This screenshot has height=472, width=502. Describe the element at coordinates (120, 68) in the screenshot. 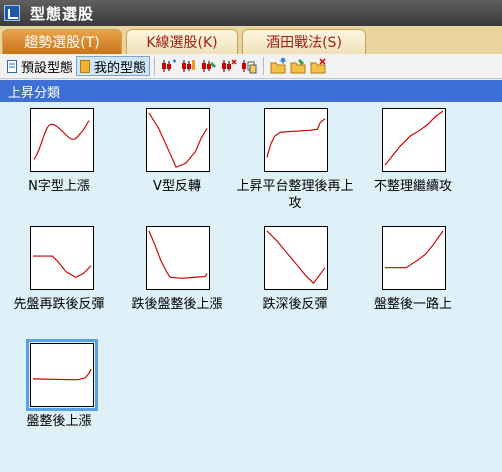

I see `my-patterns-label: 我的型態` at that location.